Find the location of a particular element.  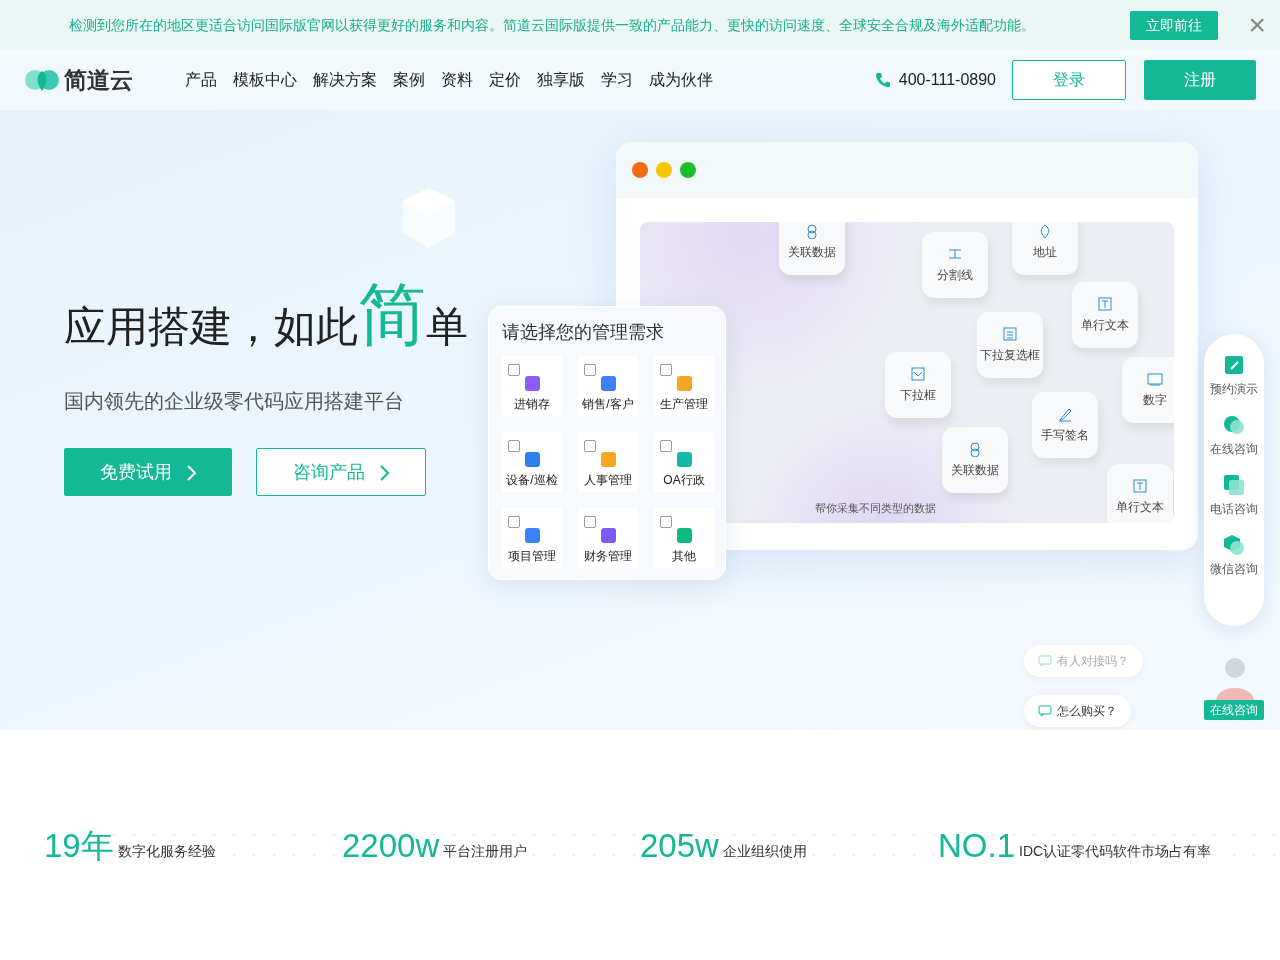

hero-title: 应用搭建，如此 is located at coordinates (211, 327).